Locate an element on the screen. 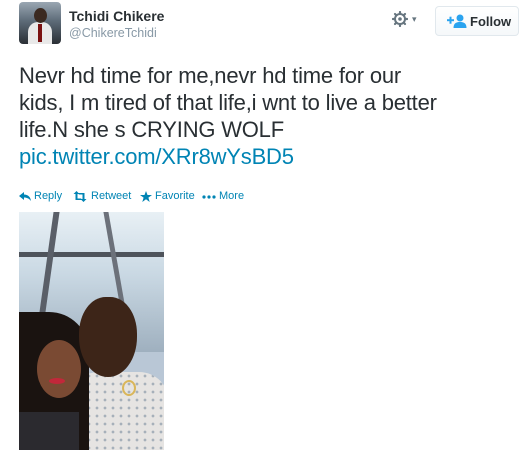 The width and height of the screenshot is (526, 450). reply-icon is located at coordinates (25, 196).